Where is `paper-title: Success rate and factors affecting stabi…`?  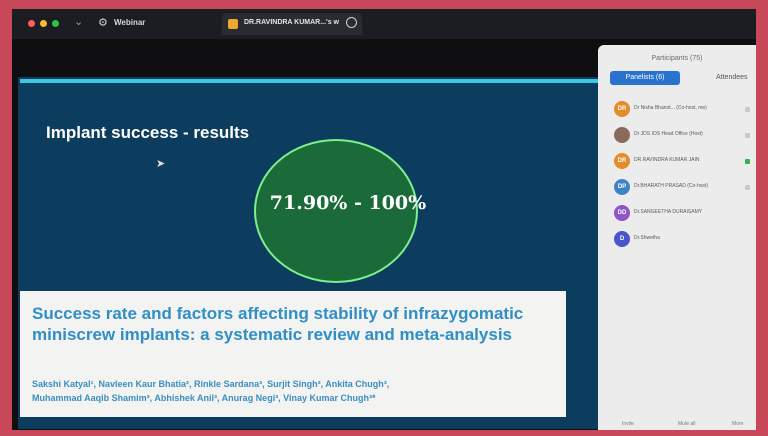
paper-title: Success rate and factors affecting stabi… is located at coordinates (278, 324).